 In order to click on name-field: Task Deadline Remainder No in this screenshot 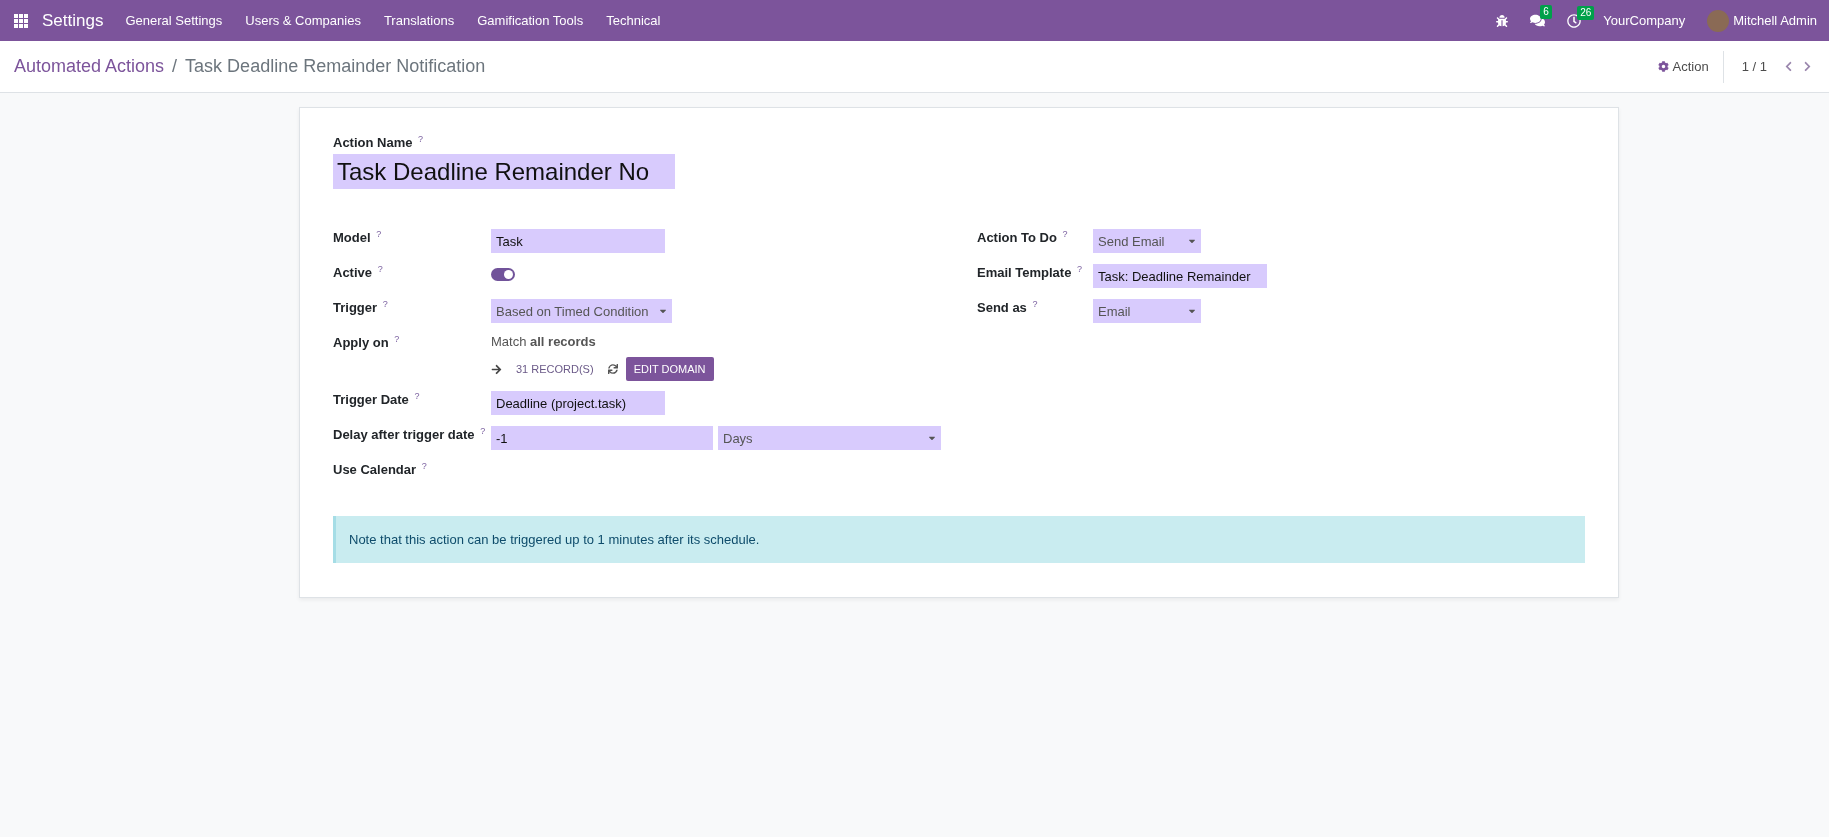, I will do `click(504, 172)`.